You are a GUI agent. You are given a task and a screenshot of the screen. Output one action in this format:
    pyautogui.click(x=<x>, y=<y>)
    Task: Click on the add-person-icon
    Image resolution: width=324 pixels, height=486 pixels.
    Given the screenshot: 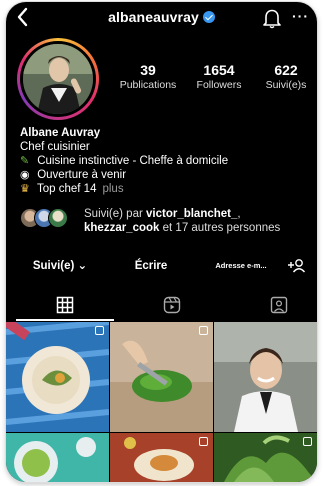 What is the action you would take?
    pyautogui.click(x=297, y=266)
    